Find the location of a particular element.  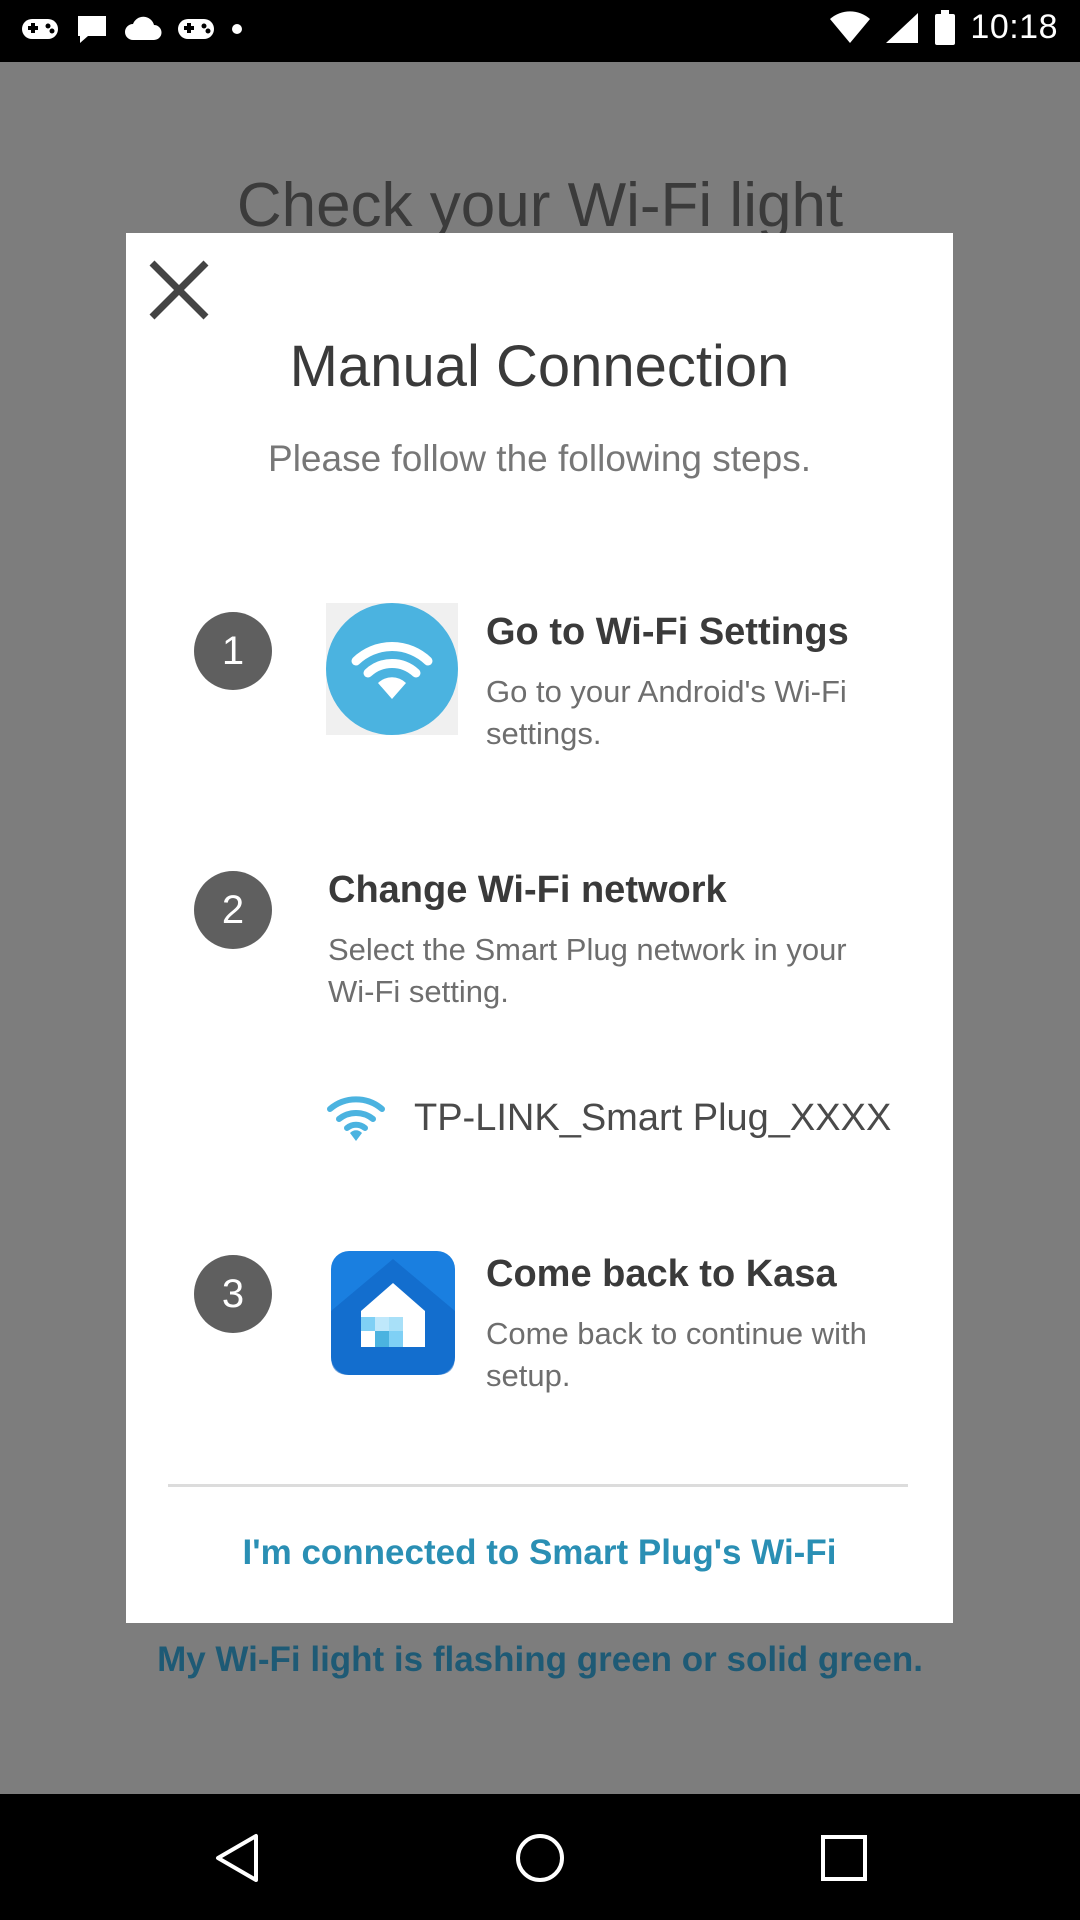

step-3-title: Come back to Kasa is located at coordinates (661, 1274).